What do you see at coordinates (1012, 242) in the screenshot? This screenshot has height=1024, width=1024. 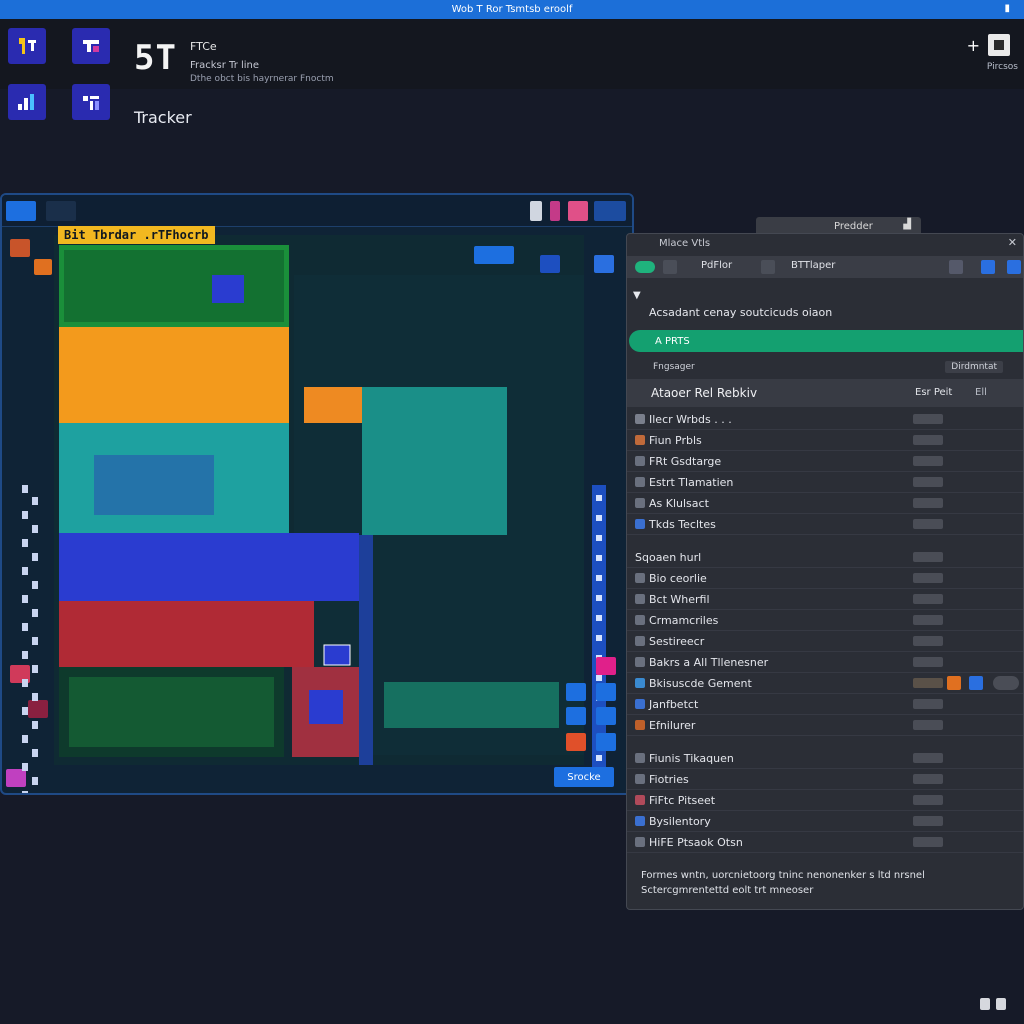 I see `panel-close-icon: ✕` at bounding box center [1012, 242].